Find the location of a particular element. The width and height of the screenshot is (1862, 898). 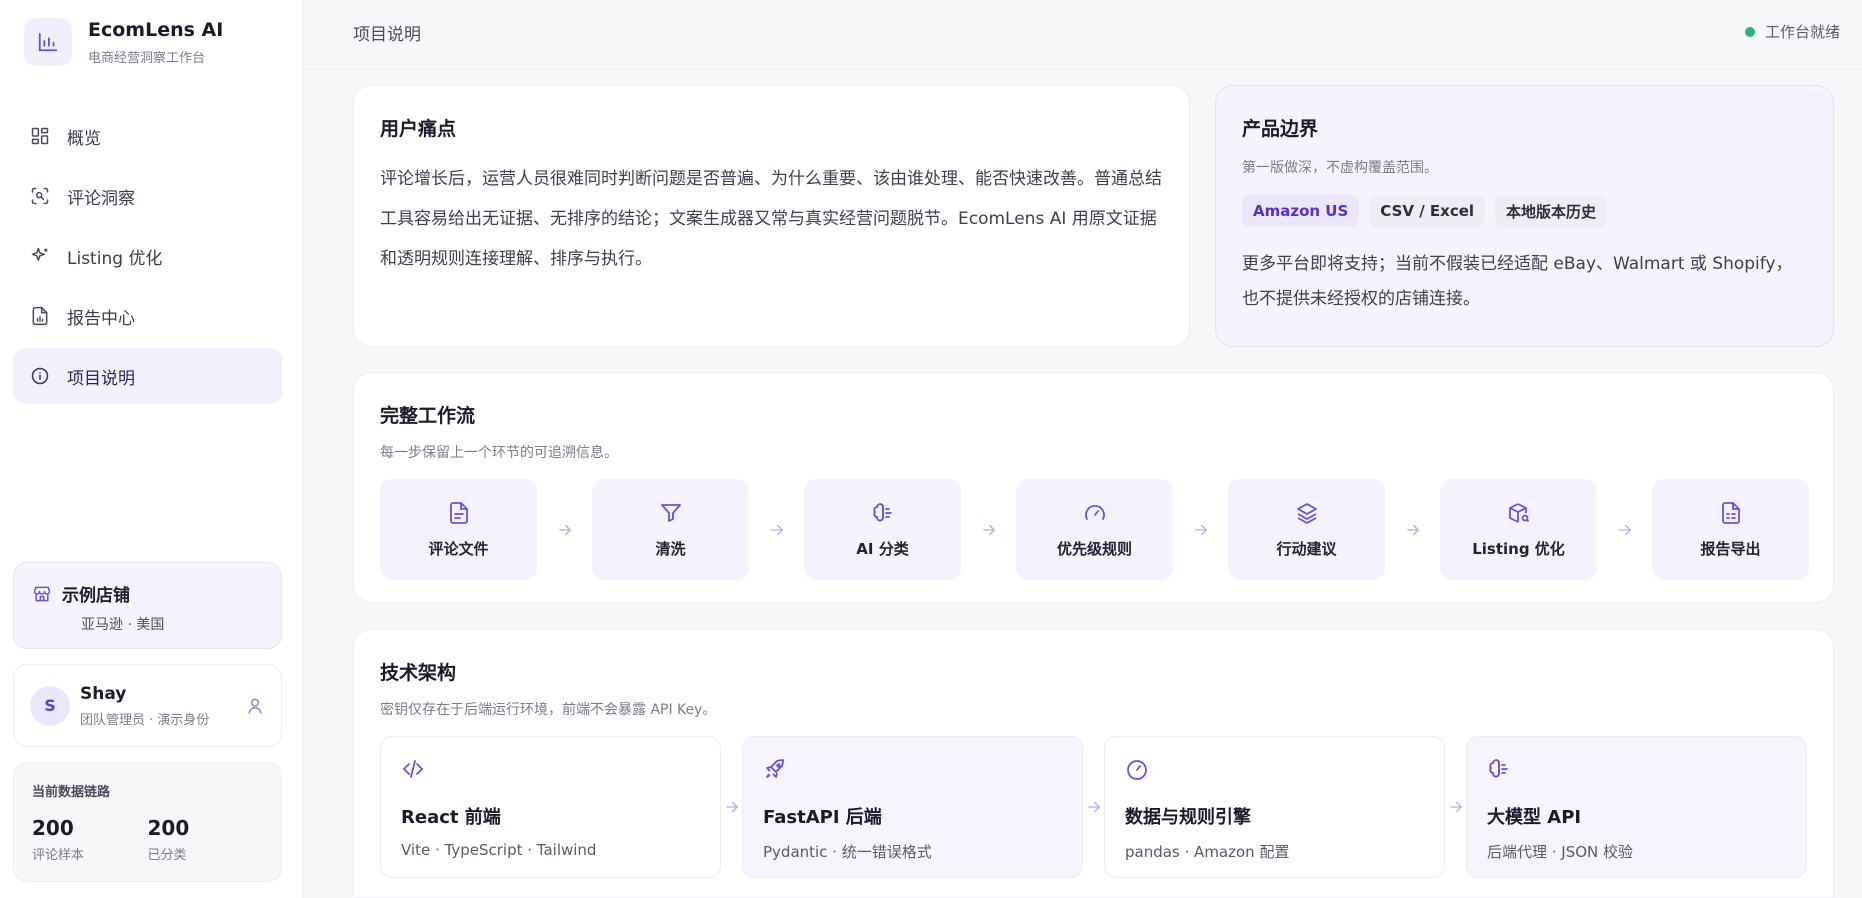

arch-layer-name: React 前端 is located at coordinates (451, 817).